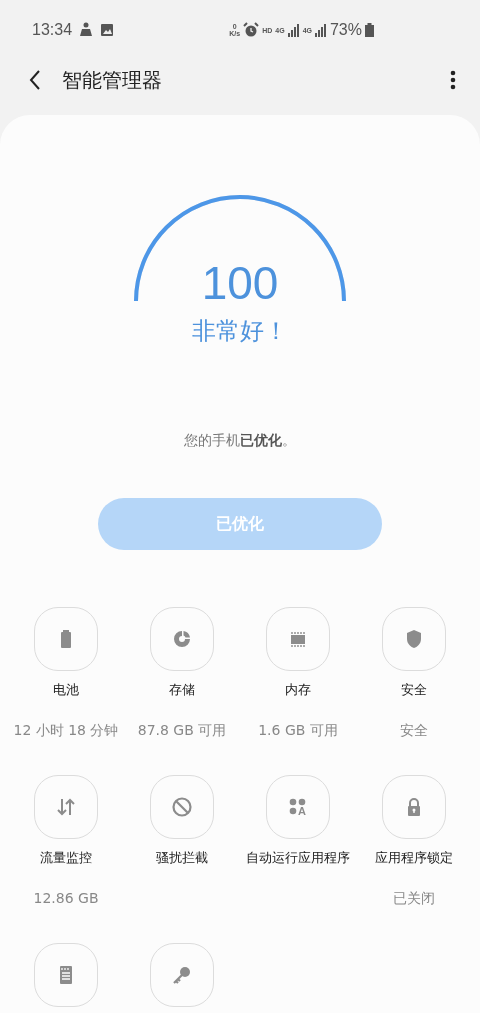  Describe the element at coordinates (112, 80) in the screenshot. I see `screen-title: 智能管理器` at that location.